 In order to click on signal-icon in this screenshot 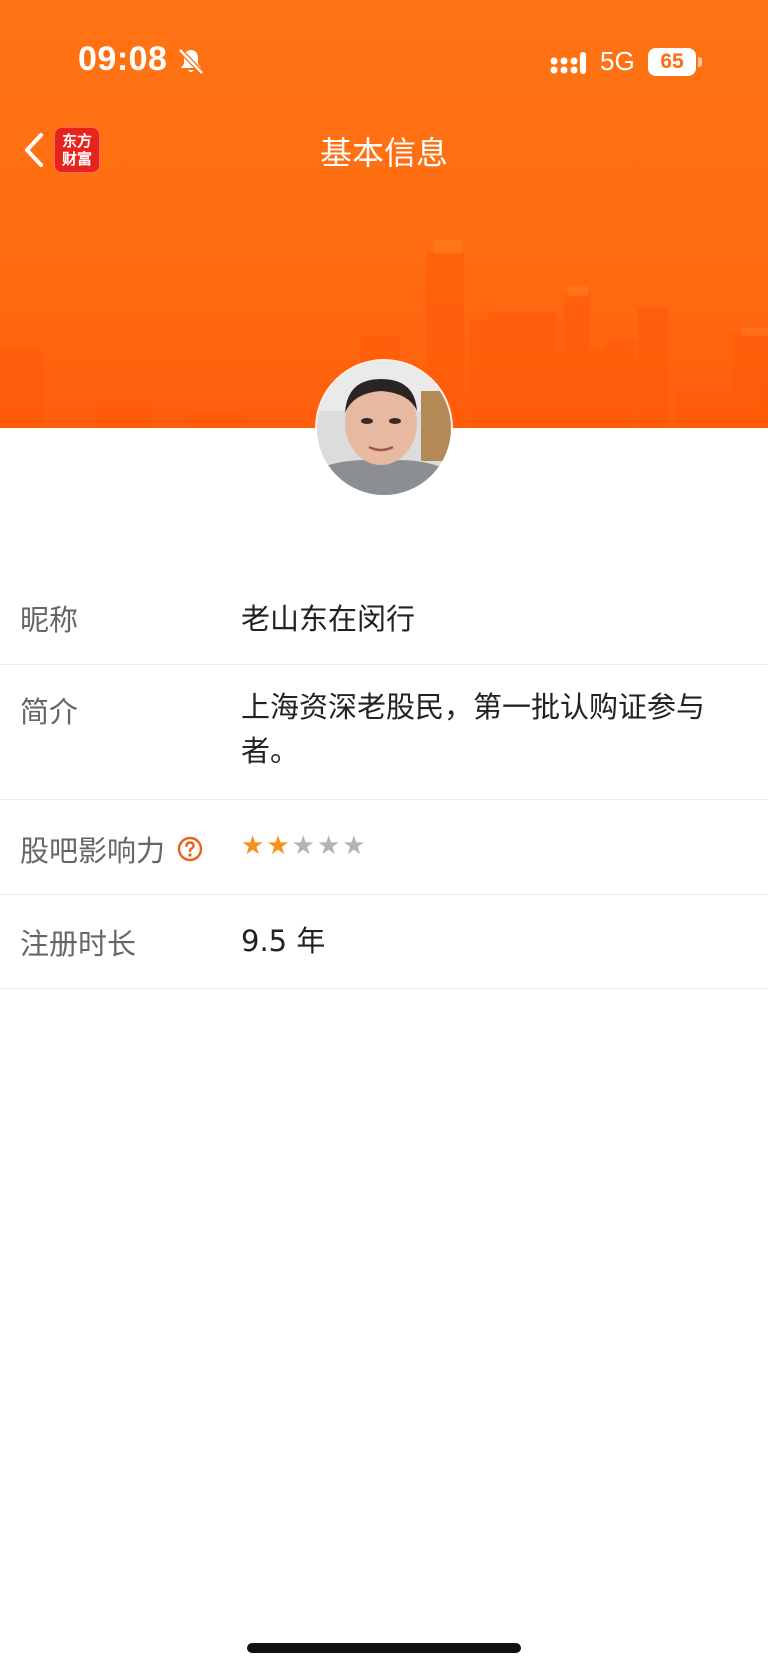, I will do `click(568, 63)`.